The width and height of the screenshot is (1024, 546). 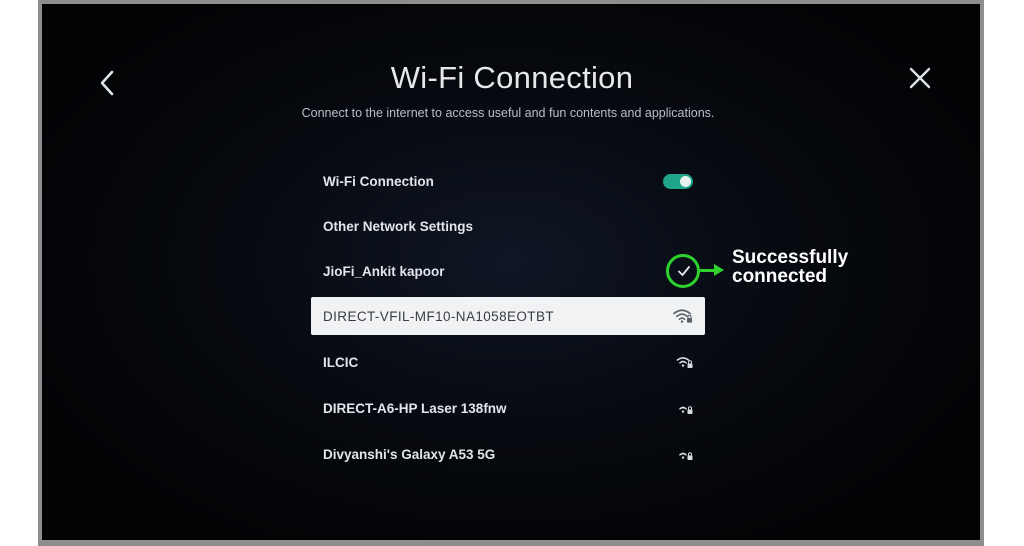 What do you see at coordinates (508, 362) in the screenshot?
I see `network-item: ILCIC` at bounding box center [508, 362].